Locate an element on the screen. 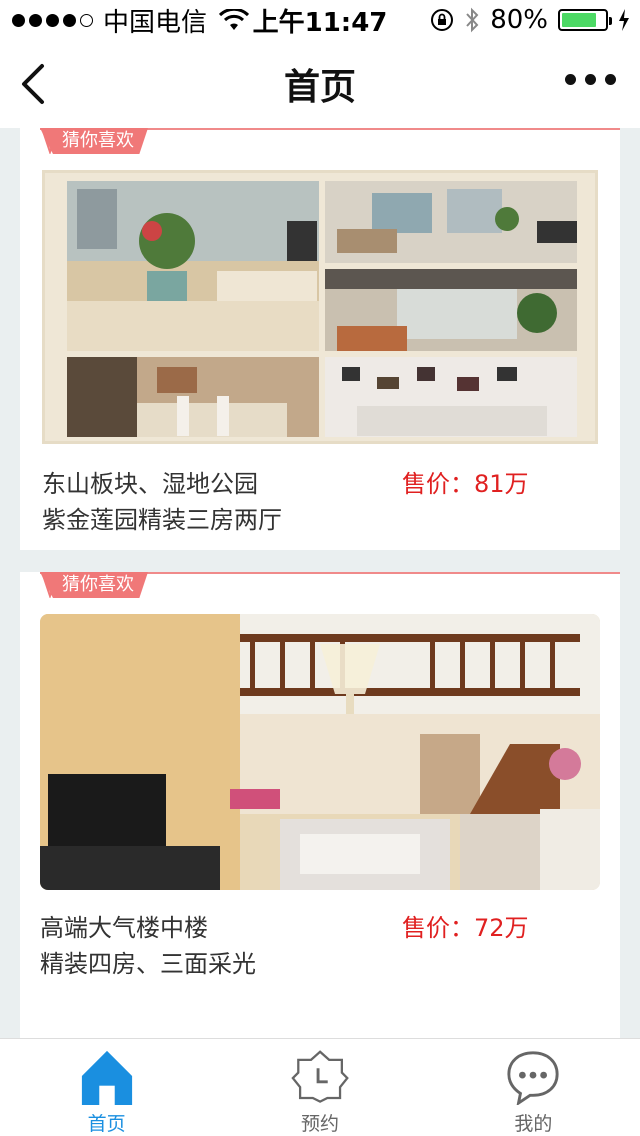 This screenshot has height=1136, width=640. listing-title-line1: 东山板块、湿地公园 is located at coordinates (150, 481).